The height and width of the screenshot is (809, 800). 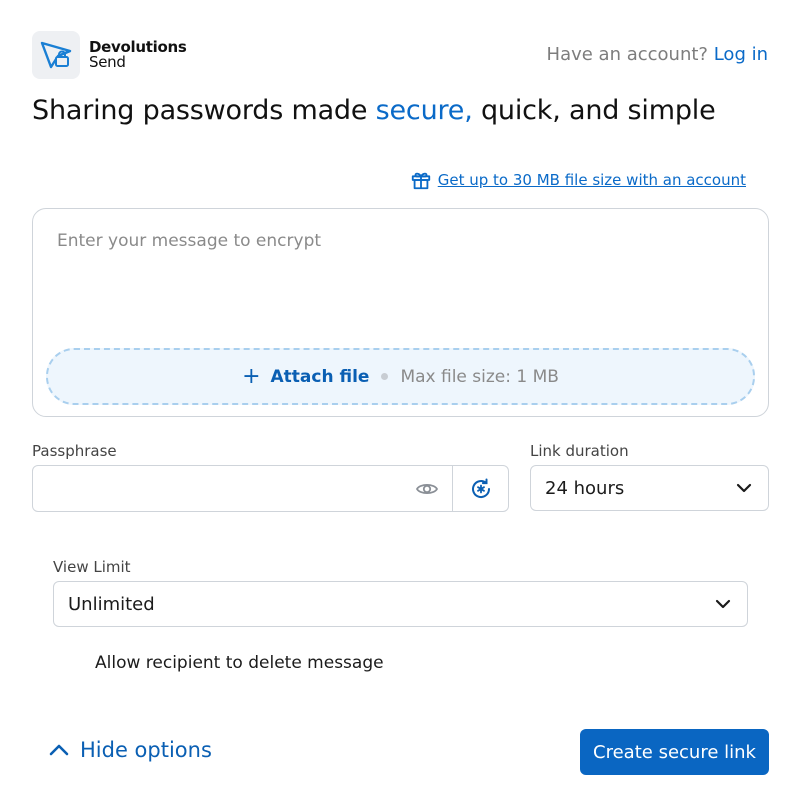 I want to click on generate-passphrase-button, so click(x=480, y=488).